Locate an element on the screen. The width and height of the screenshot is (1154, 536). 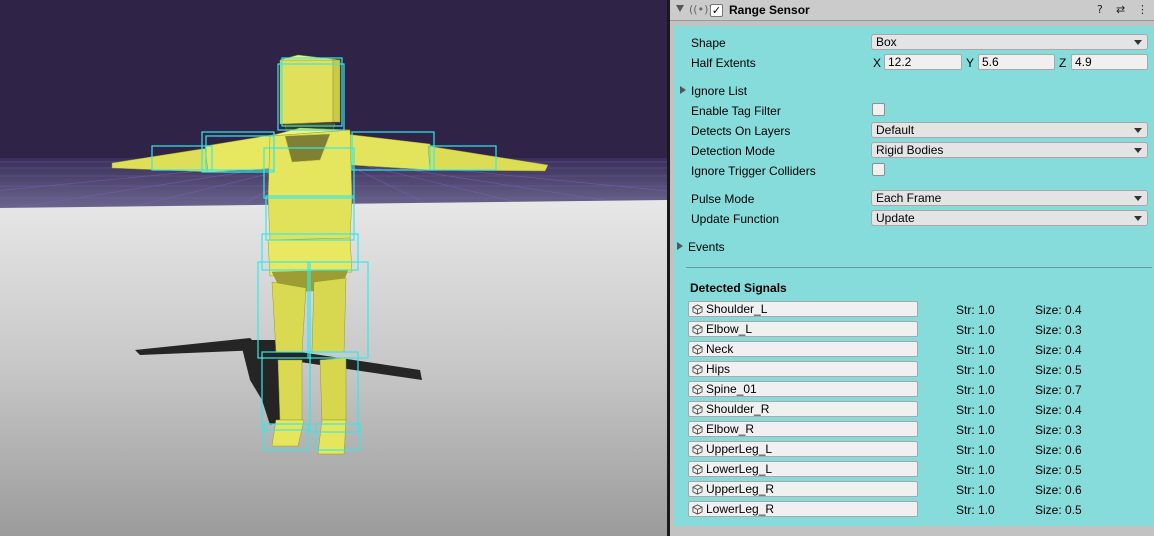
signal-name: Shoulder_R is located at coordinates (738, 409).